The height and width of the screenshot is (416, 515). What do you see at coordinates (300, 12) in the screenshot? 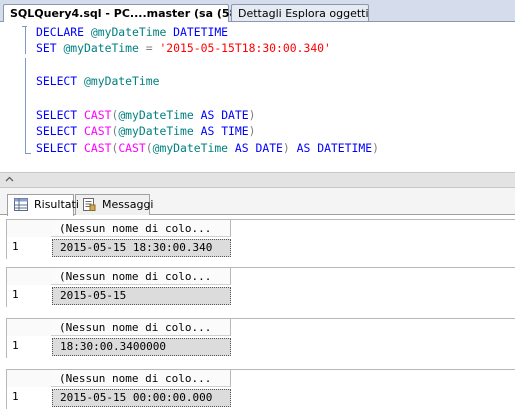
I see `tab-object-explorer-details: Dettagli Esplora oggetti` at bounding box center [300, 12].